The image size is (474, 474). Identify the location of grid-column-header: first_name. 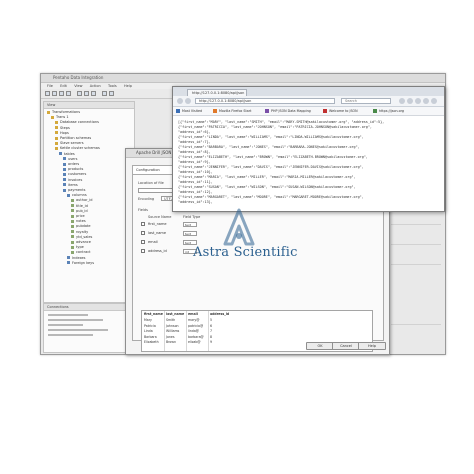
(153, 314).